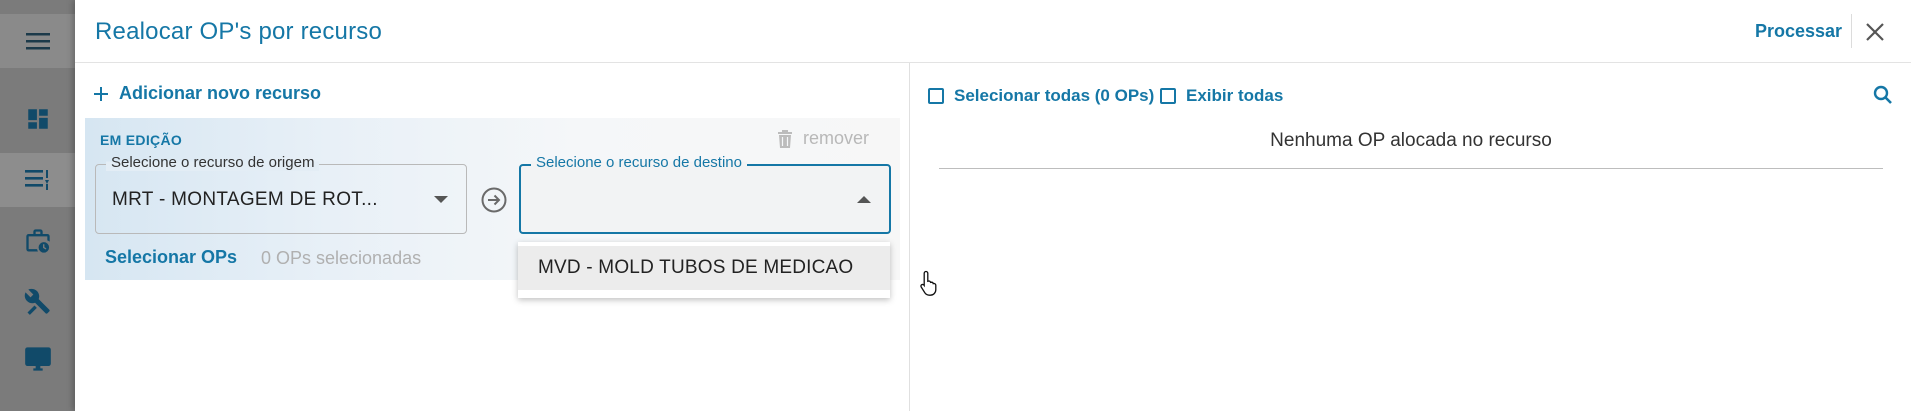 The width and height of the screenshot is (1911, 411). What do you see at coordinates (928, 283) in the screenshot?
I see `hand-pointer-icon` at bounding box center [928, 283].